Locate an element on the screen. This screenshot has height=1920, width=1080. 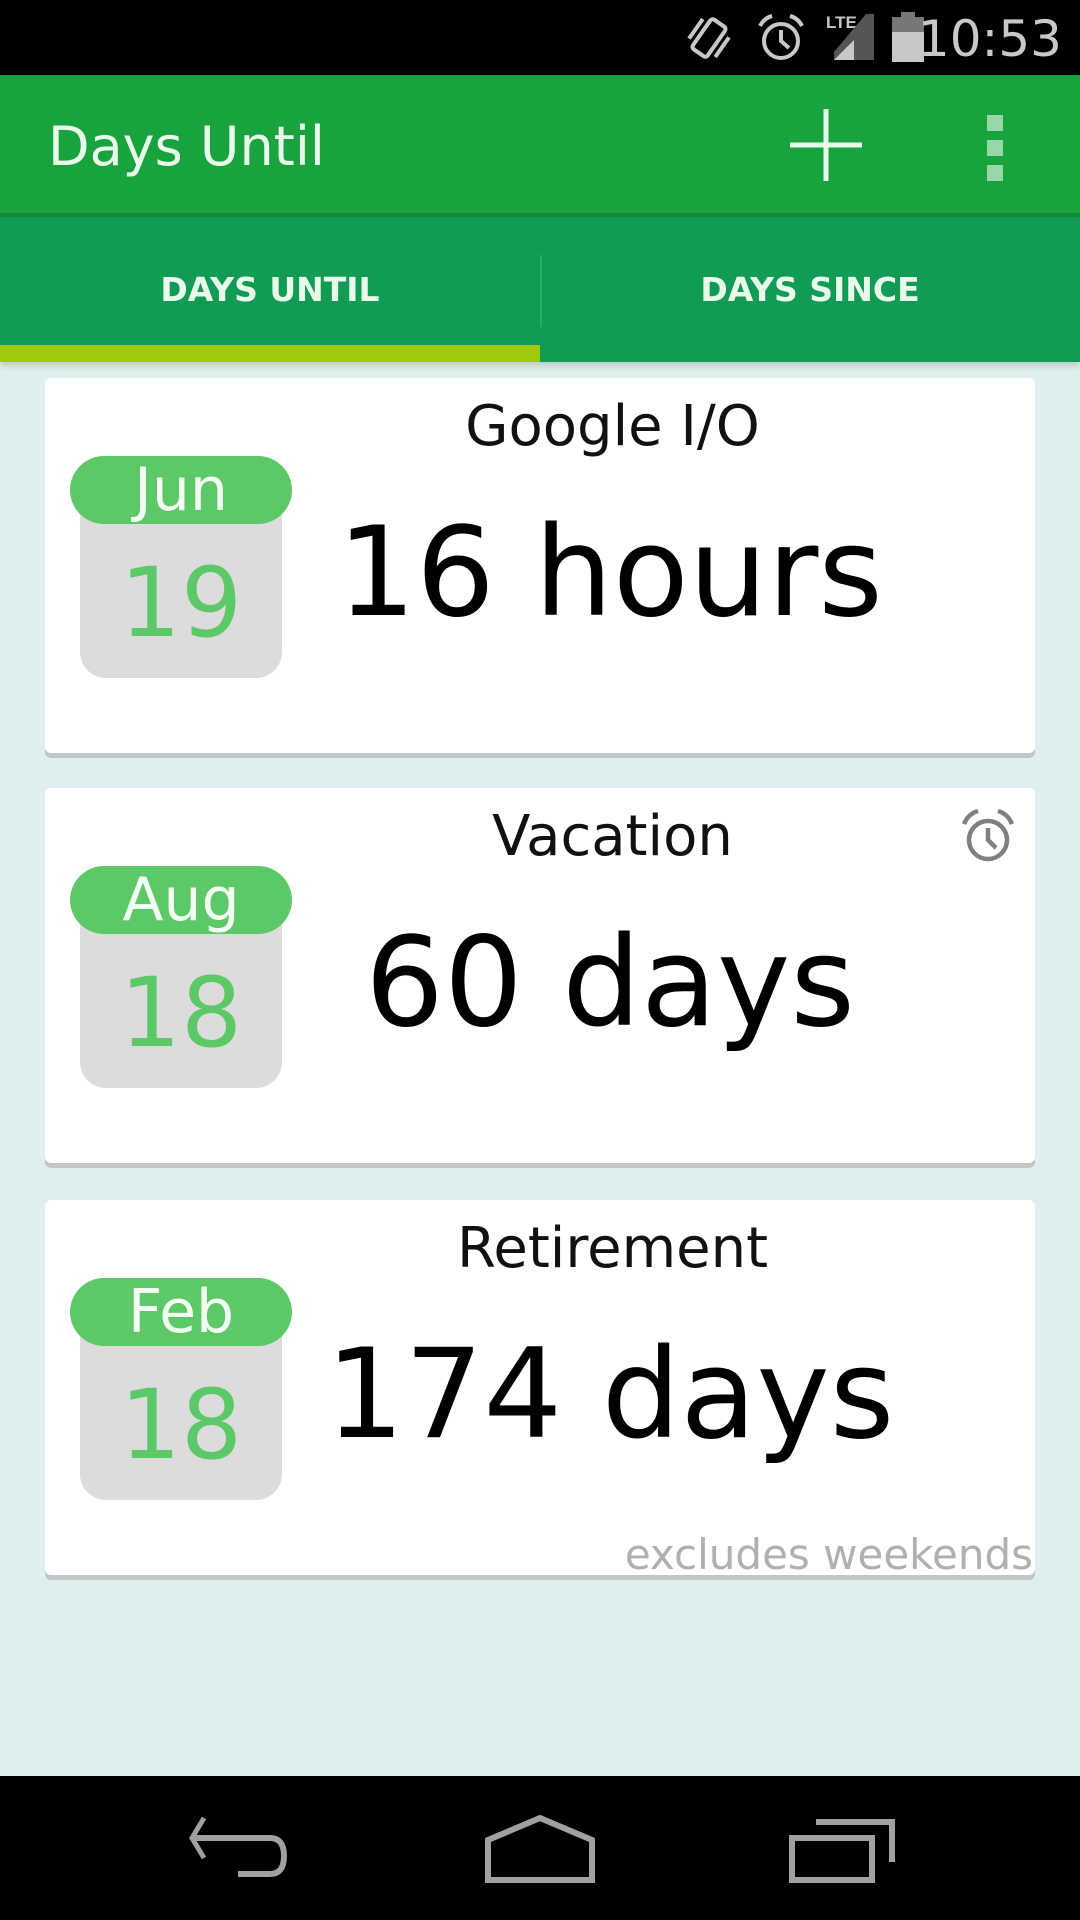
event-countdown: 60 days is located at coordinates (610, 983).